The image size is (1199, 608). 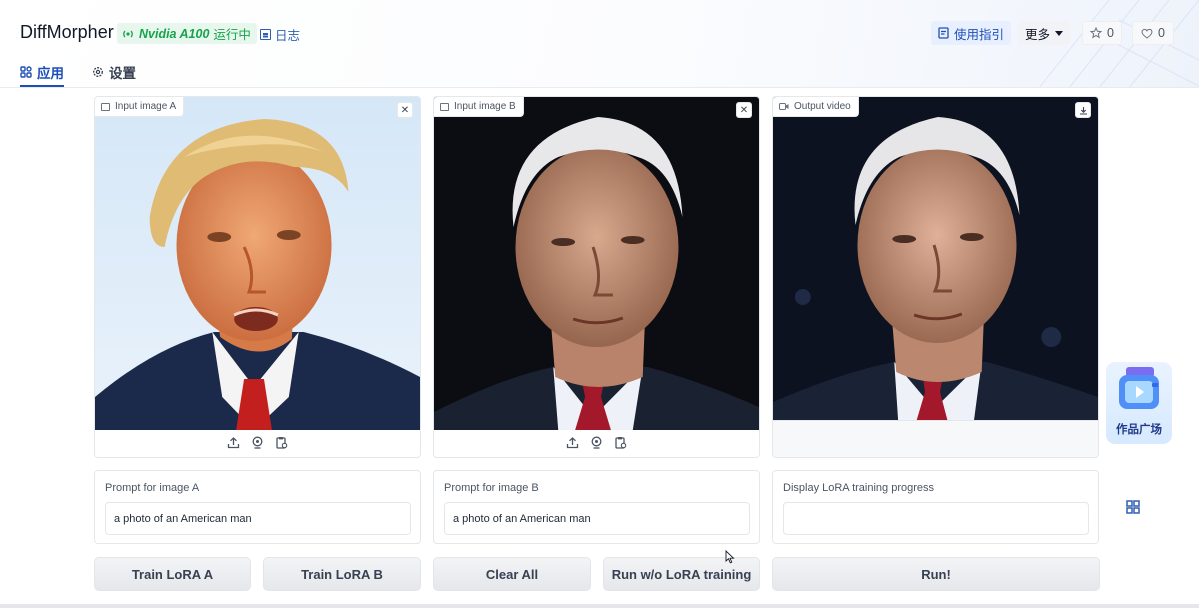 What do you see at coordinates (146, 106) in the screenshot?
I see `input-image-a-label-text: Input image A` at bounding box center [146, 106].